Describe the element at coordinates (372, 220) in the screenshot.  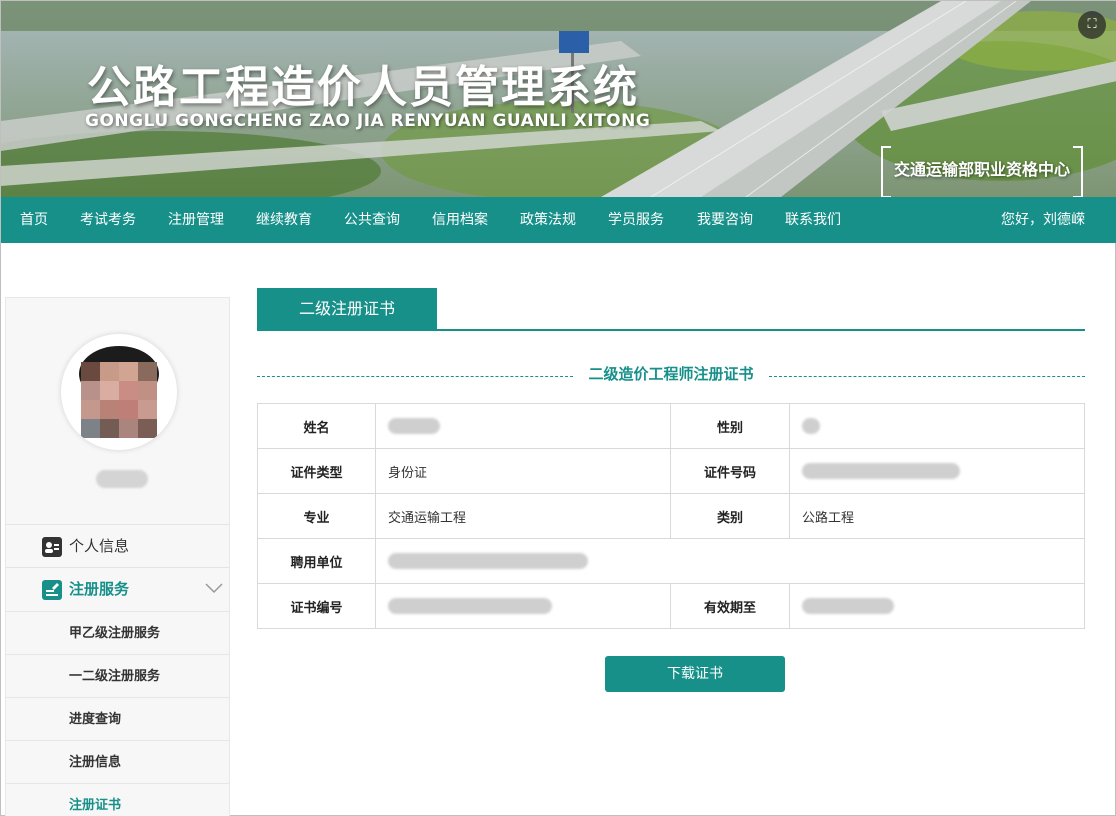
I see `nav-public-query: 公共查询` at that location.